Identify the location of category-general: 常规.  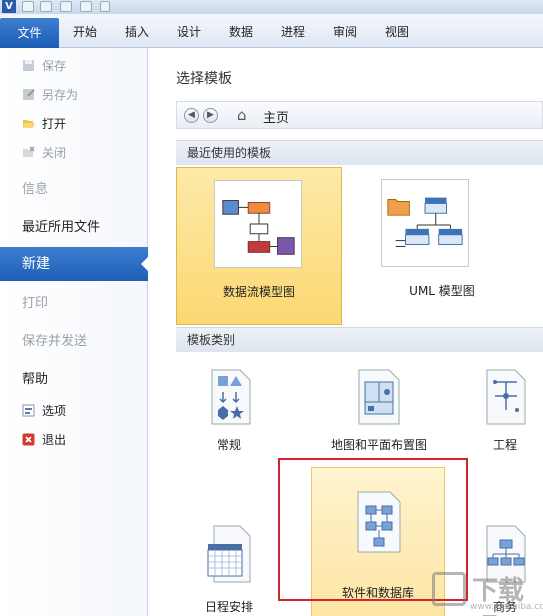
(229, 412).